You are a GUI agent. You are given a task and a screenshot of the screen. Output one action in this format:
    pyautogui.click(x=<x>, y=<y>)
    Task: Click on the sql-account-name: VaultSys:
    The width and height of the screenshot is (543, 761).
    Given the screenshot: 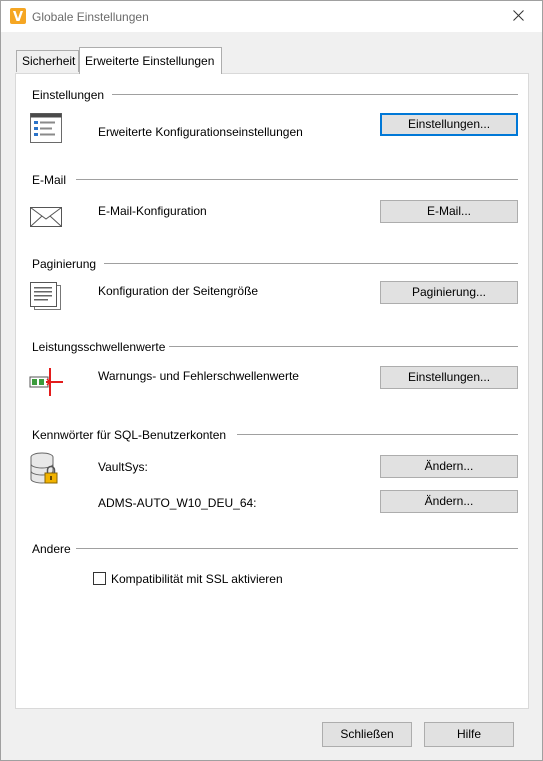 What is the action you would take?
    pyautogui.click(x=123, y=467)
    